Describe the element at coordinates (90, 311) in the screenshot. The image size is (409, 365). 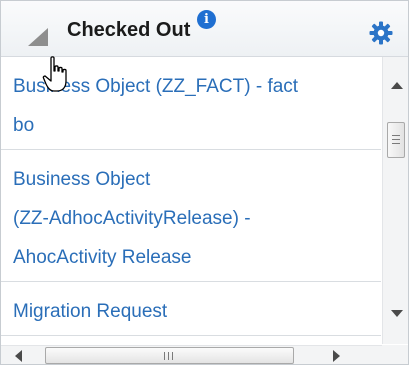
I see `list-item-line: Migration Request` at that location.